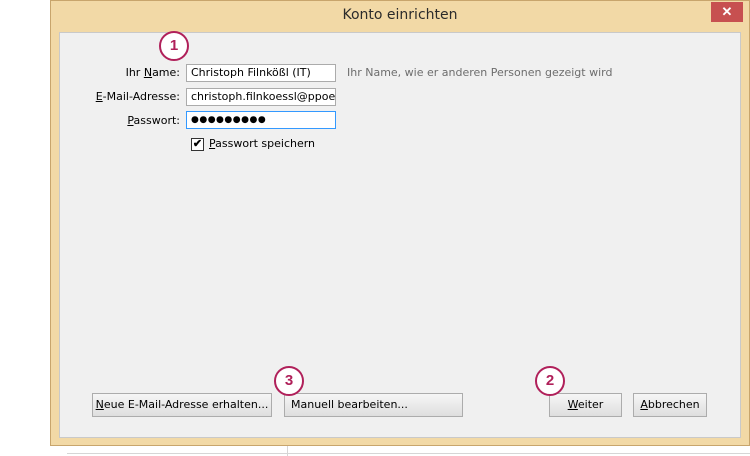 The image size is (750, 456). I want to click on annotation-badge-2: 2, so click(550, 381).